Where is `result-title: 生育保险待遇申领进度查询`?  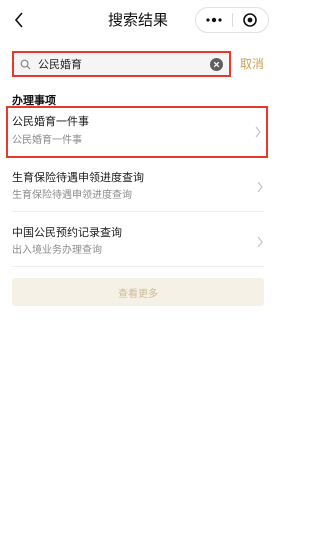 result-title: 生育保险待遇申领进度查询 is located at coordinates (78, 177).